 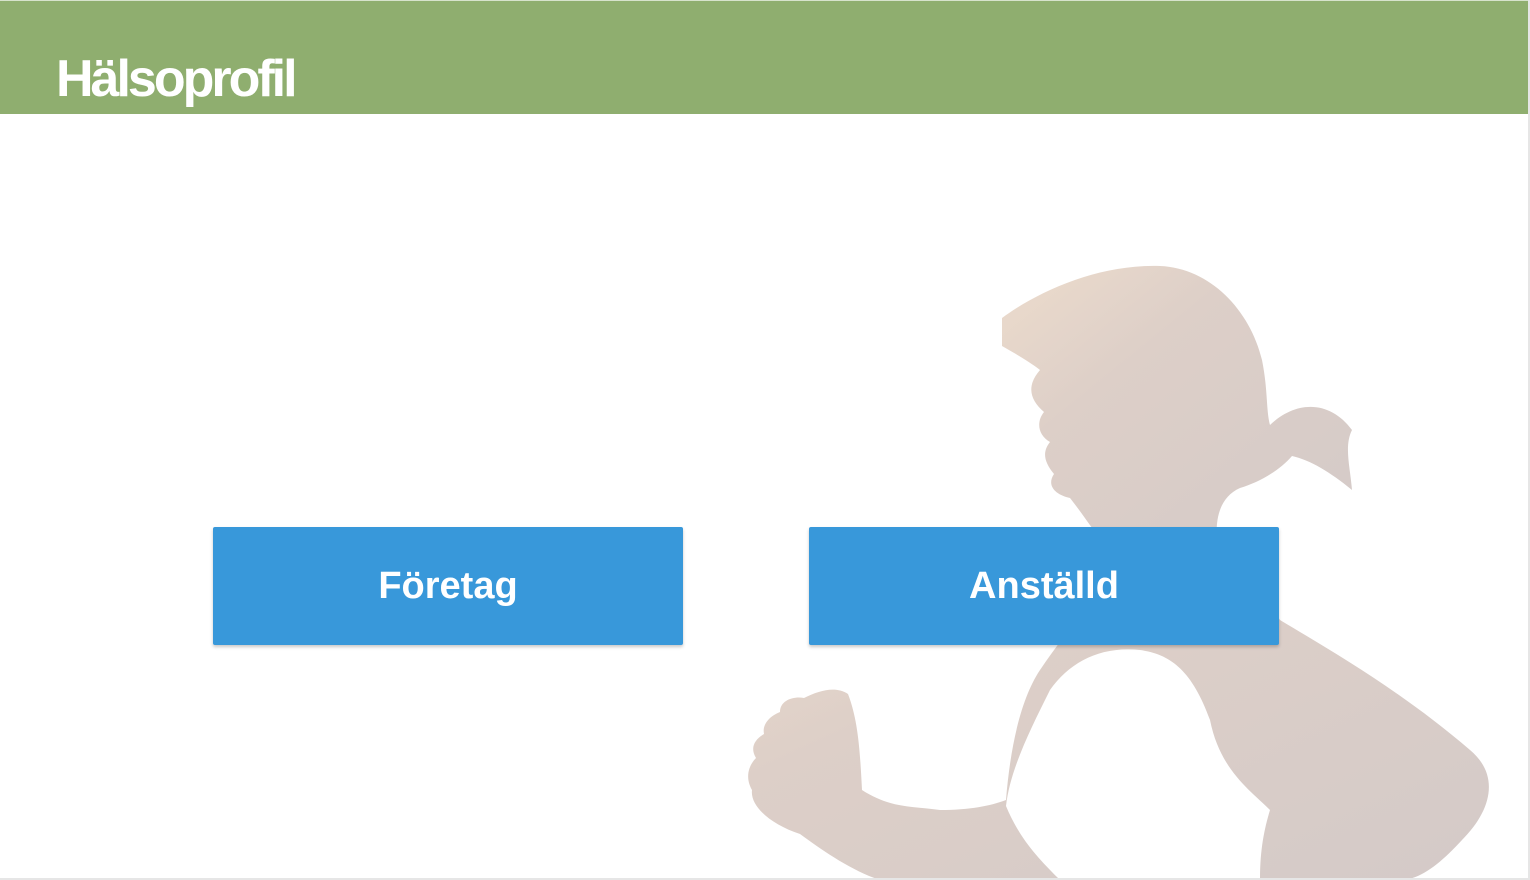 What do you see at coordinates (764, 57) in the screenshot?
I see `app-header: Hälsoprofil` at bounding box center [764, 57].